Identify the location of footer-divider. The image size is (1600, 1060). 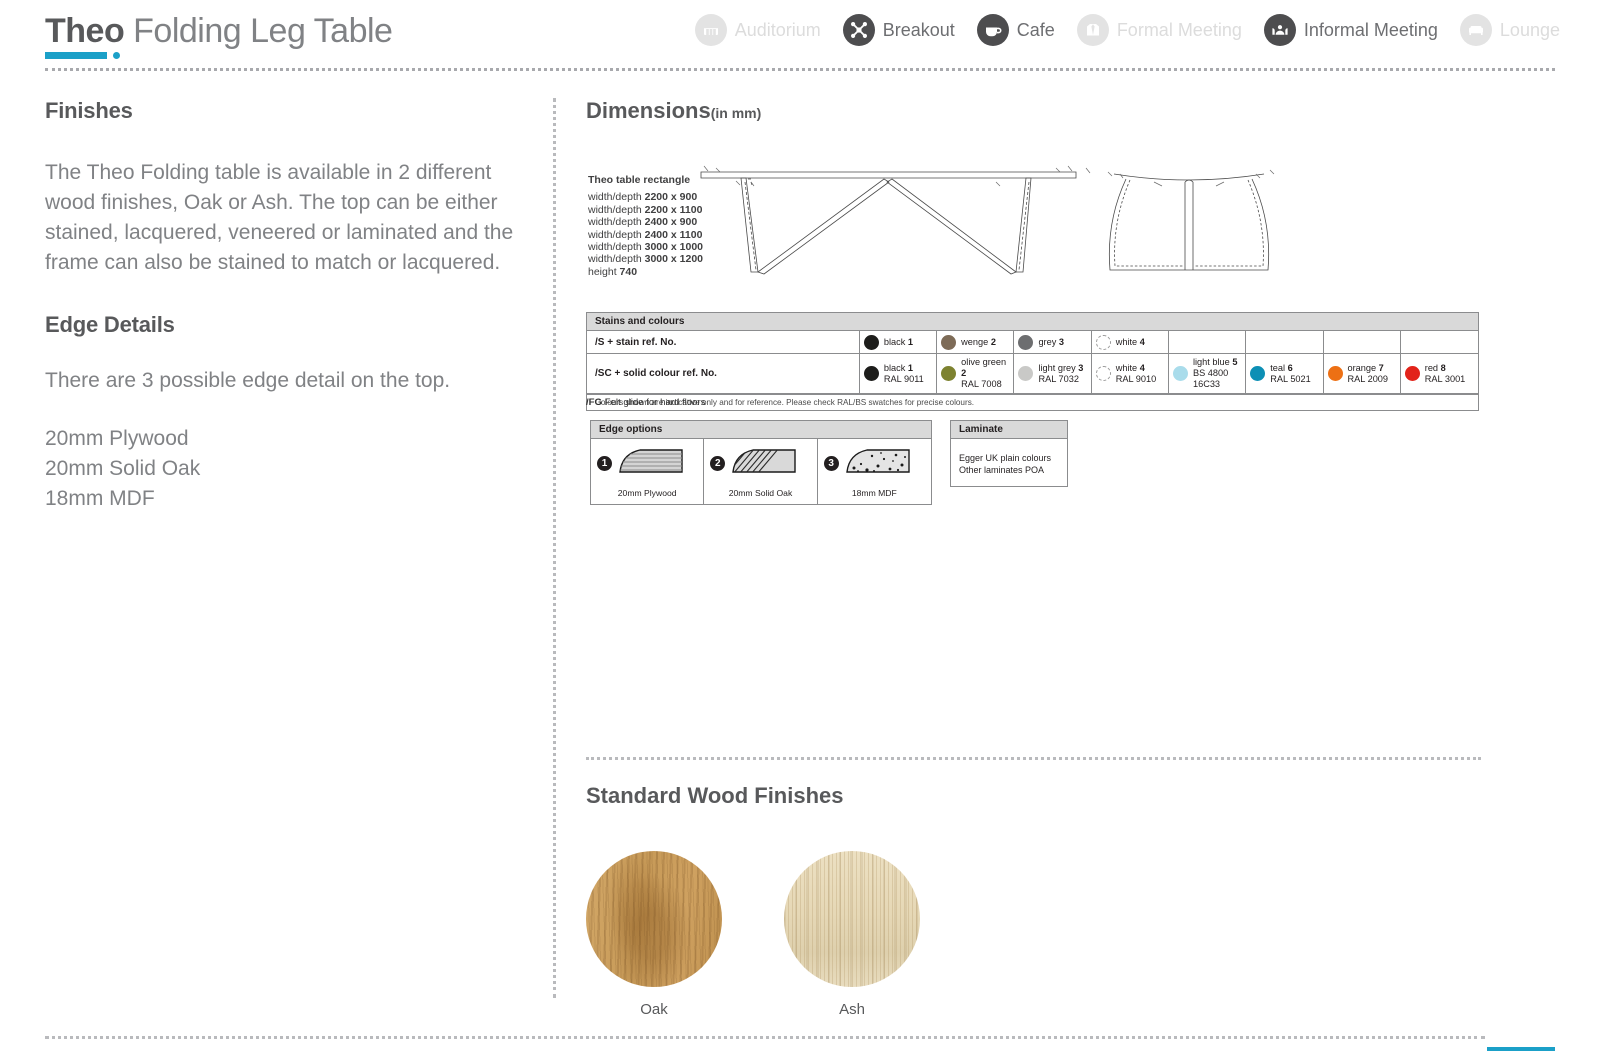
(765, 1037).